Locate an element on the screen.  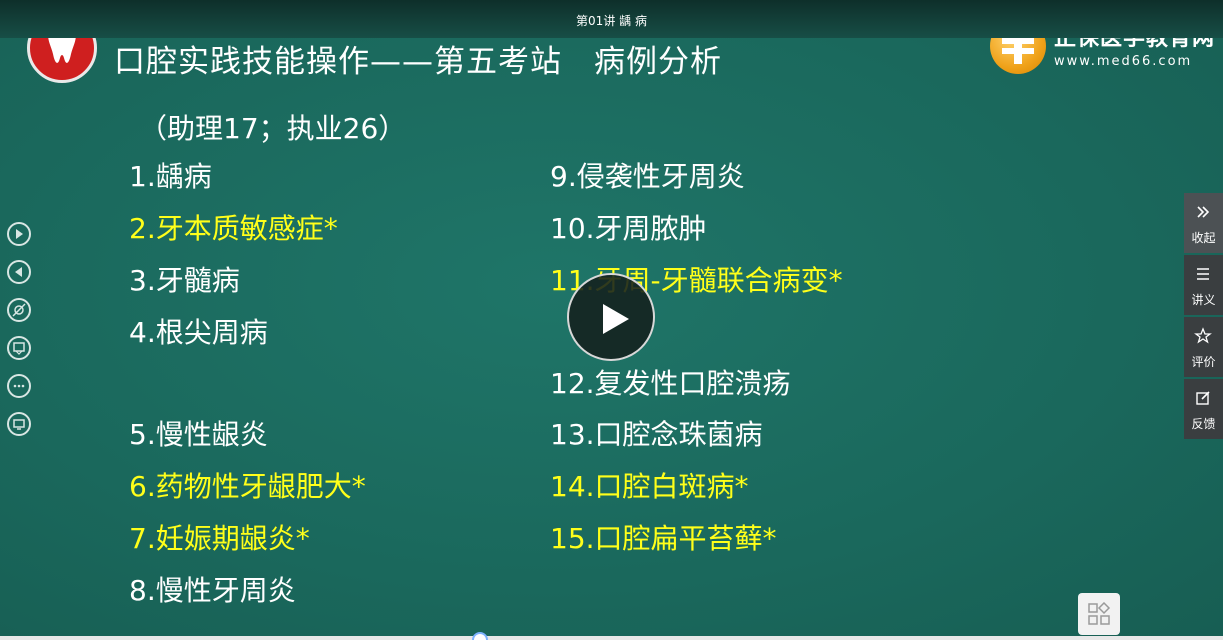
list-item: 1.龋病 is located at coordinates (170, 176).